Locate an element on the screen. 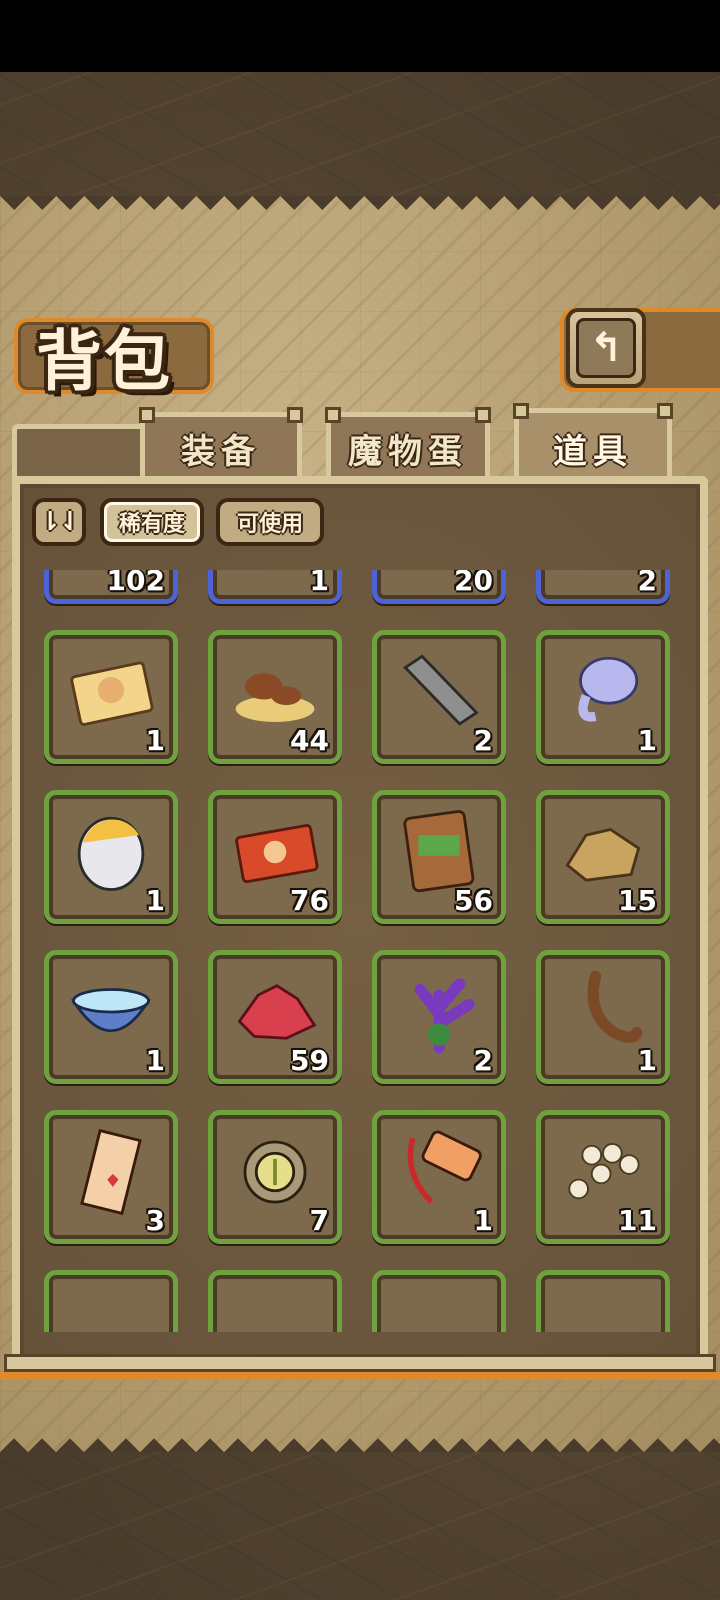 This screenshot has width=720, height=1600. tab-equipment-label: 装备 is located at coordinates (221, 452).